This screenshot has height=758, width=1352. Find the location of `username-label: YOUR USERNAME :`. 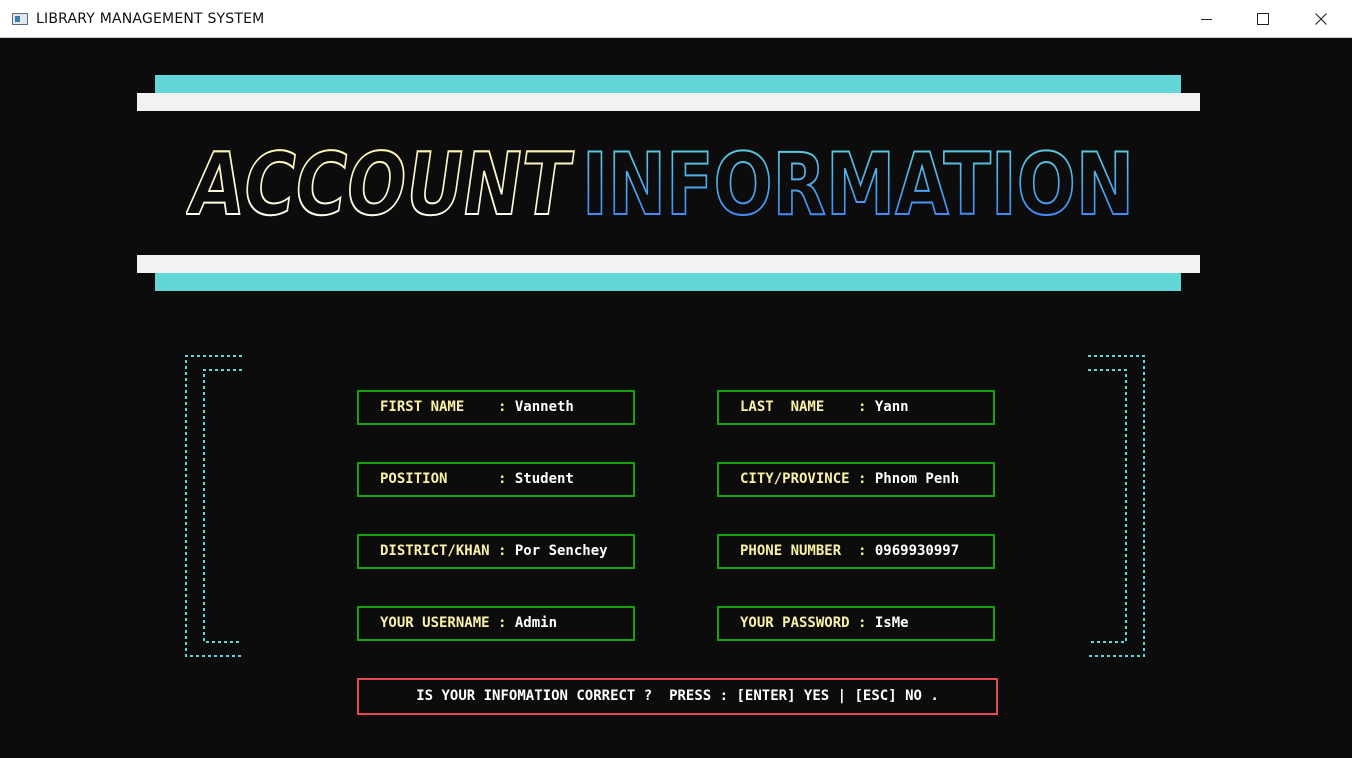

username-label: YOUR USERNAME : is located at coordinates (447, 623).